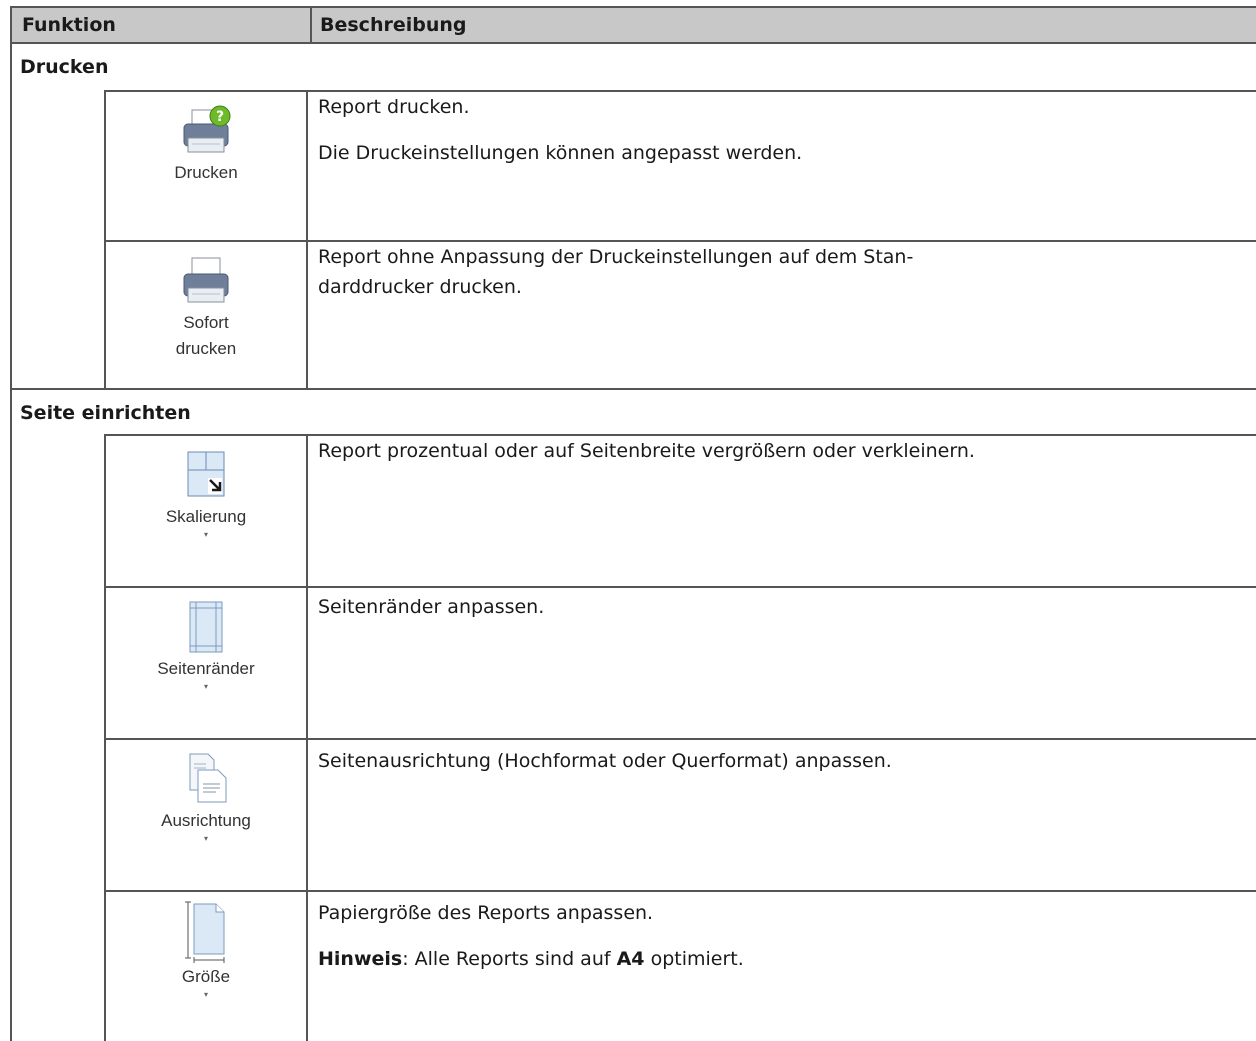  What do you see at coordinates (205, 534) in the screenshot?
I see `skalierung-dropdown-icon: ▾` at bounding box center [205, 534].